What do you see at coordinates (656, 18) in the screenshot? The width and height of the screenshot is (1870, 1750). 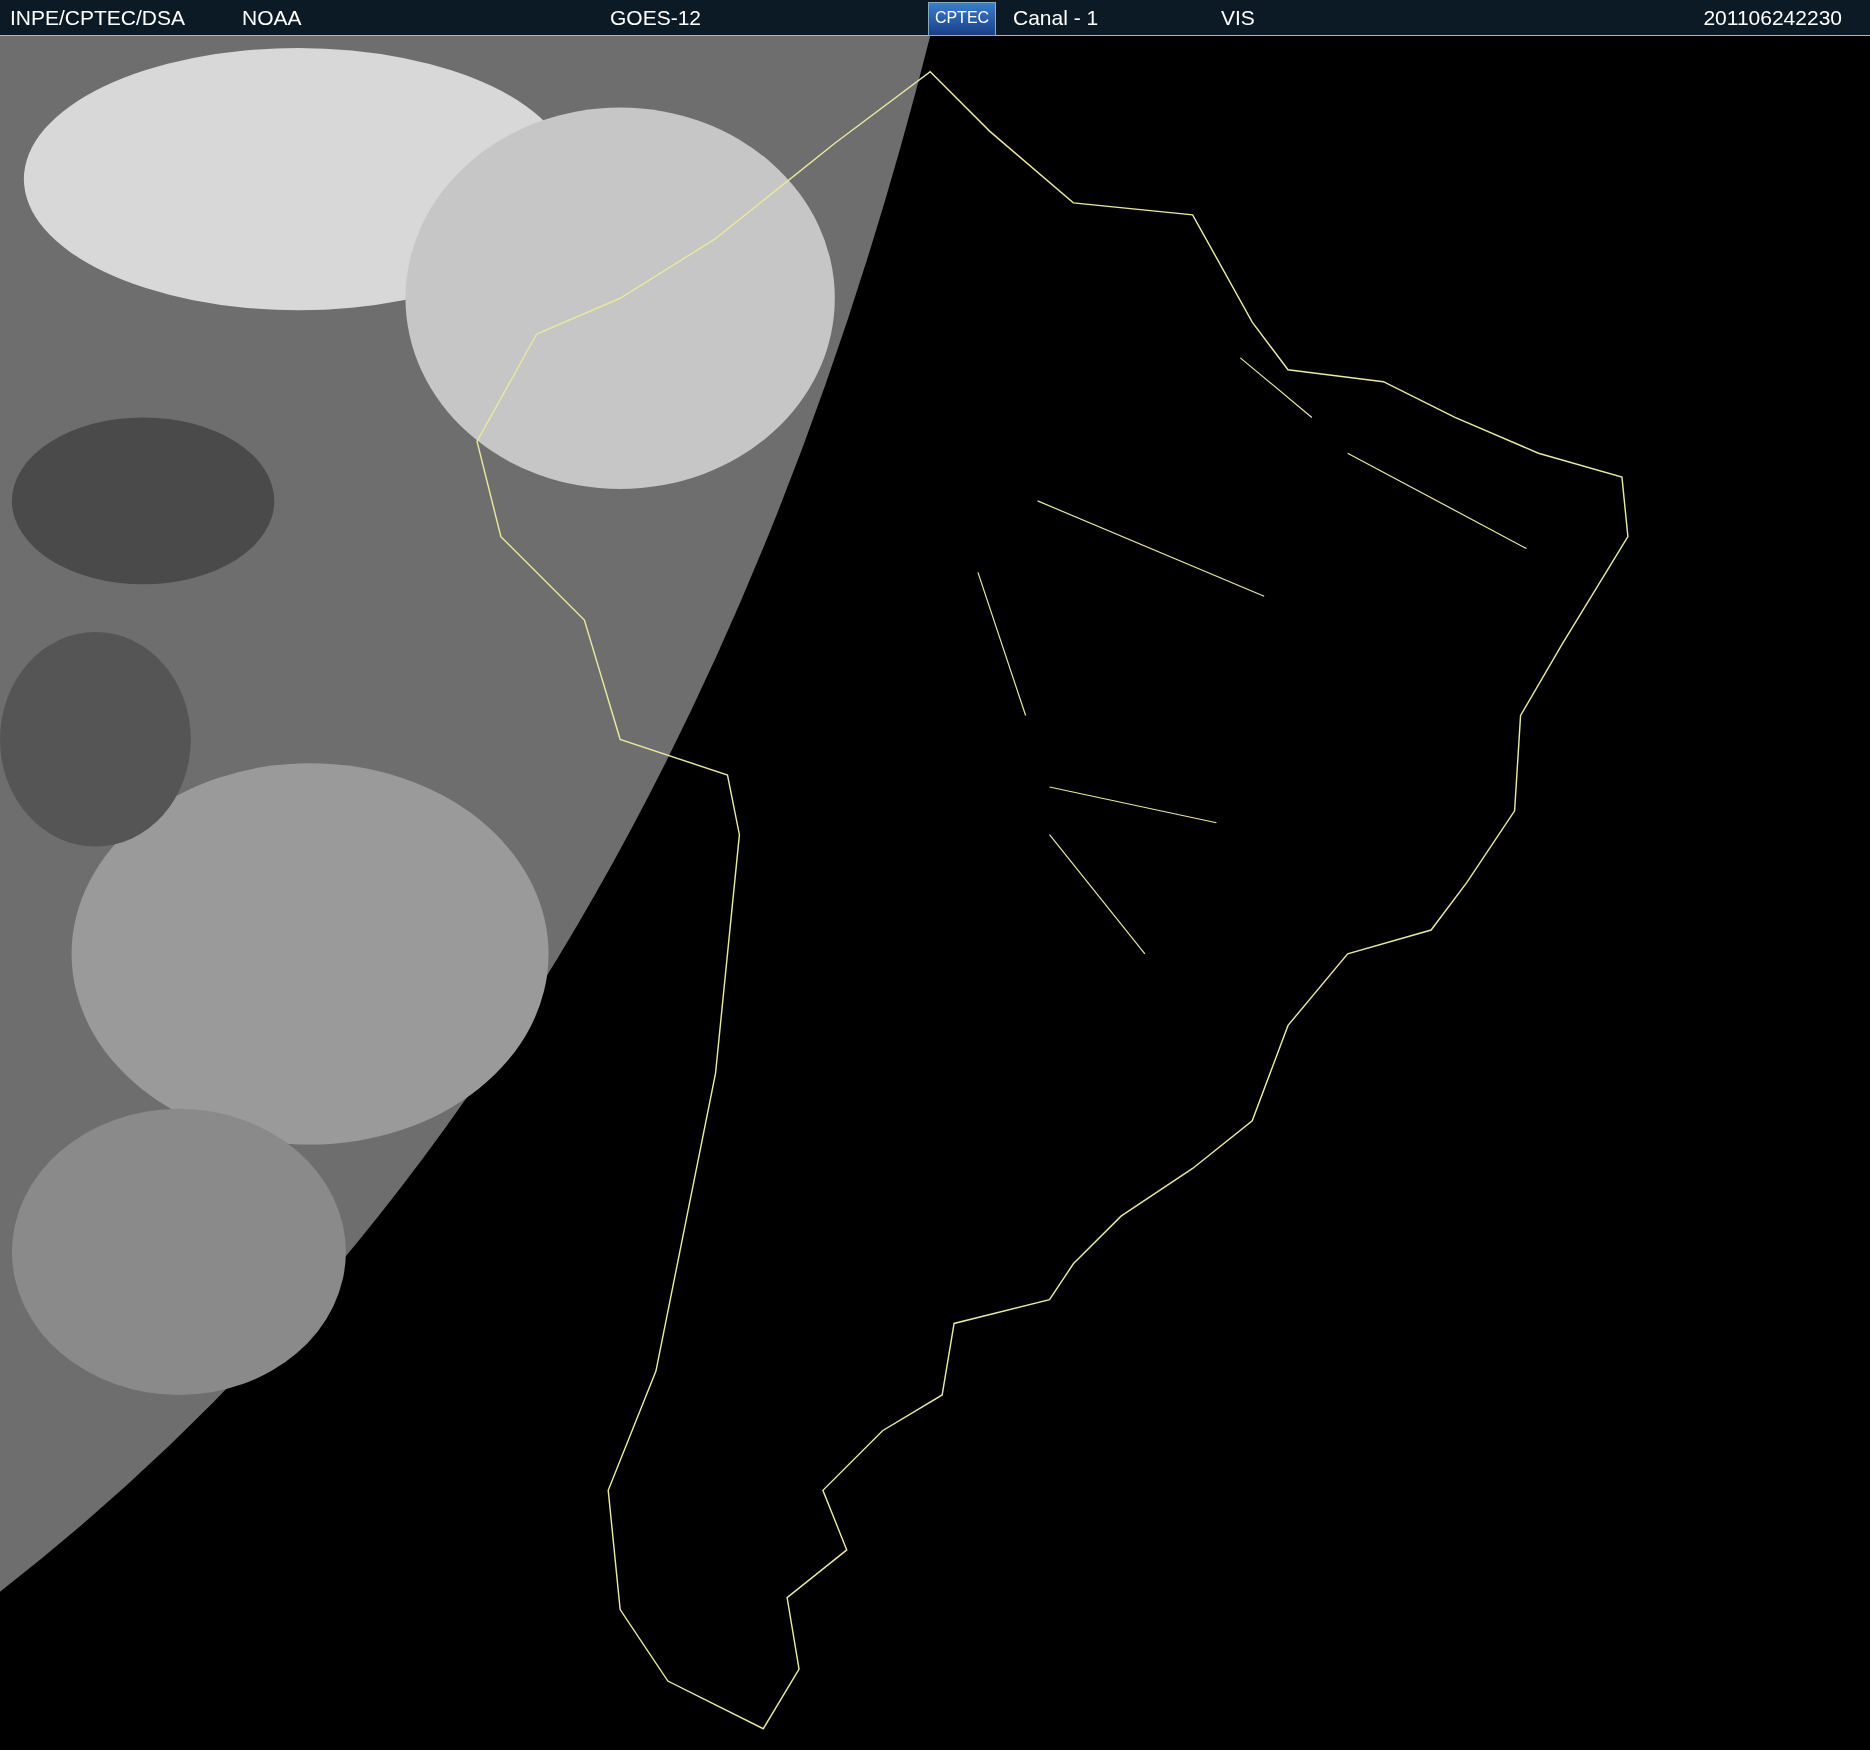 I see `header-label: GOES-12` at bounding box center [656, 18].